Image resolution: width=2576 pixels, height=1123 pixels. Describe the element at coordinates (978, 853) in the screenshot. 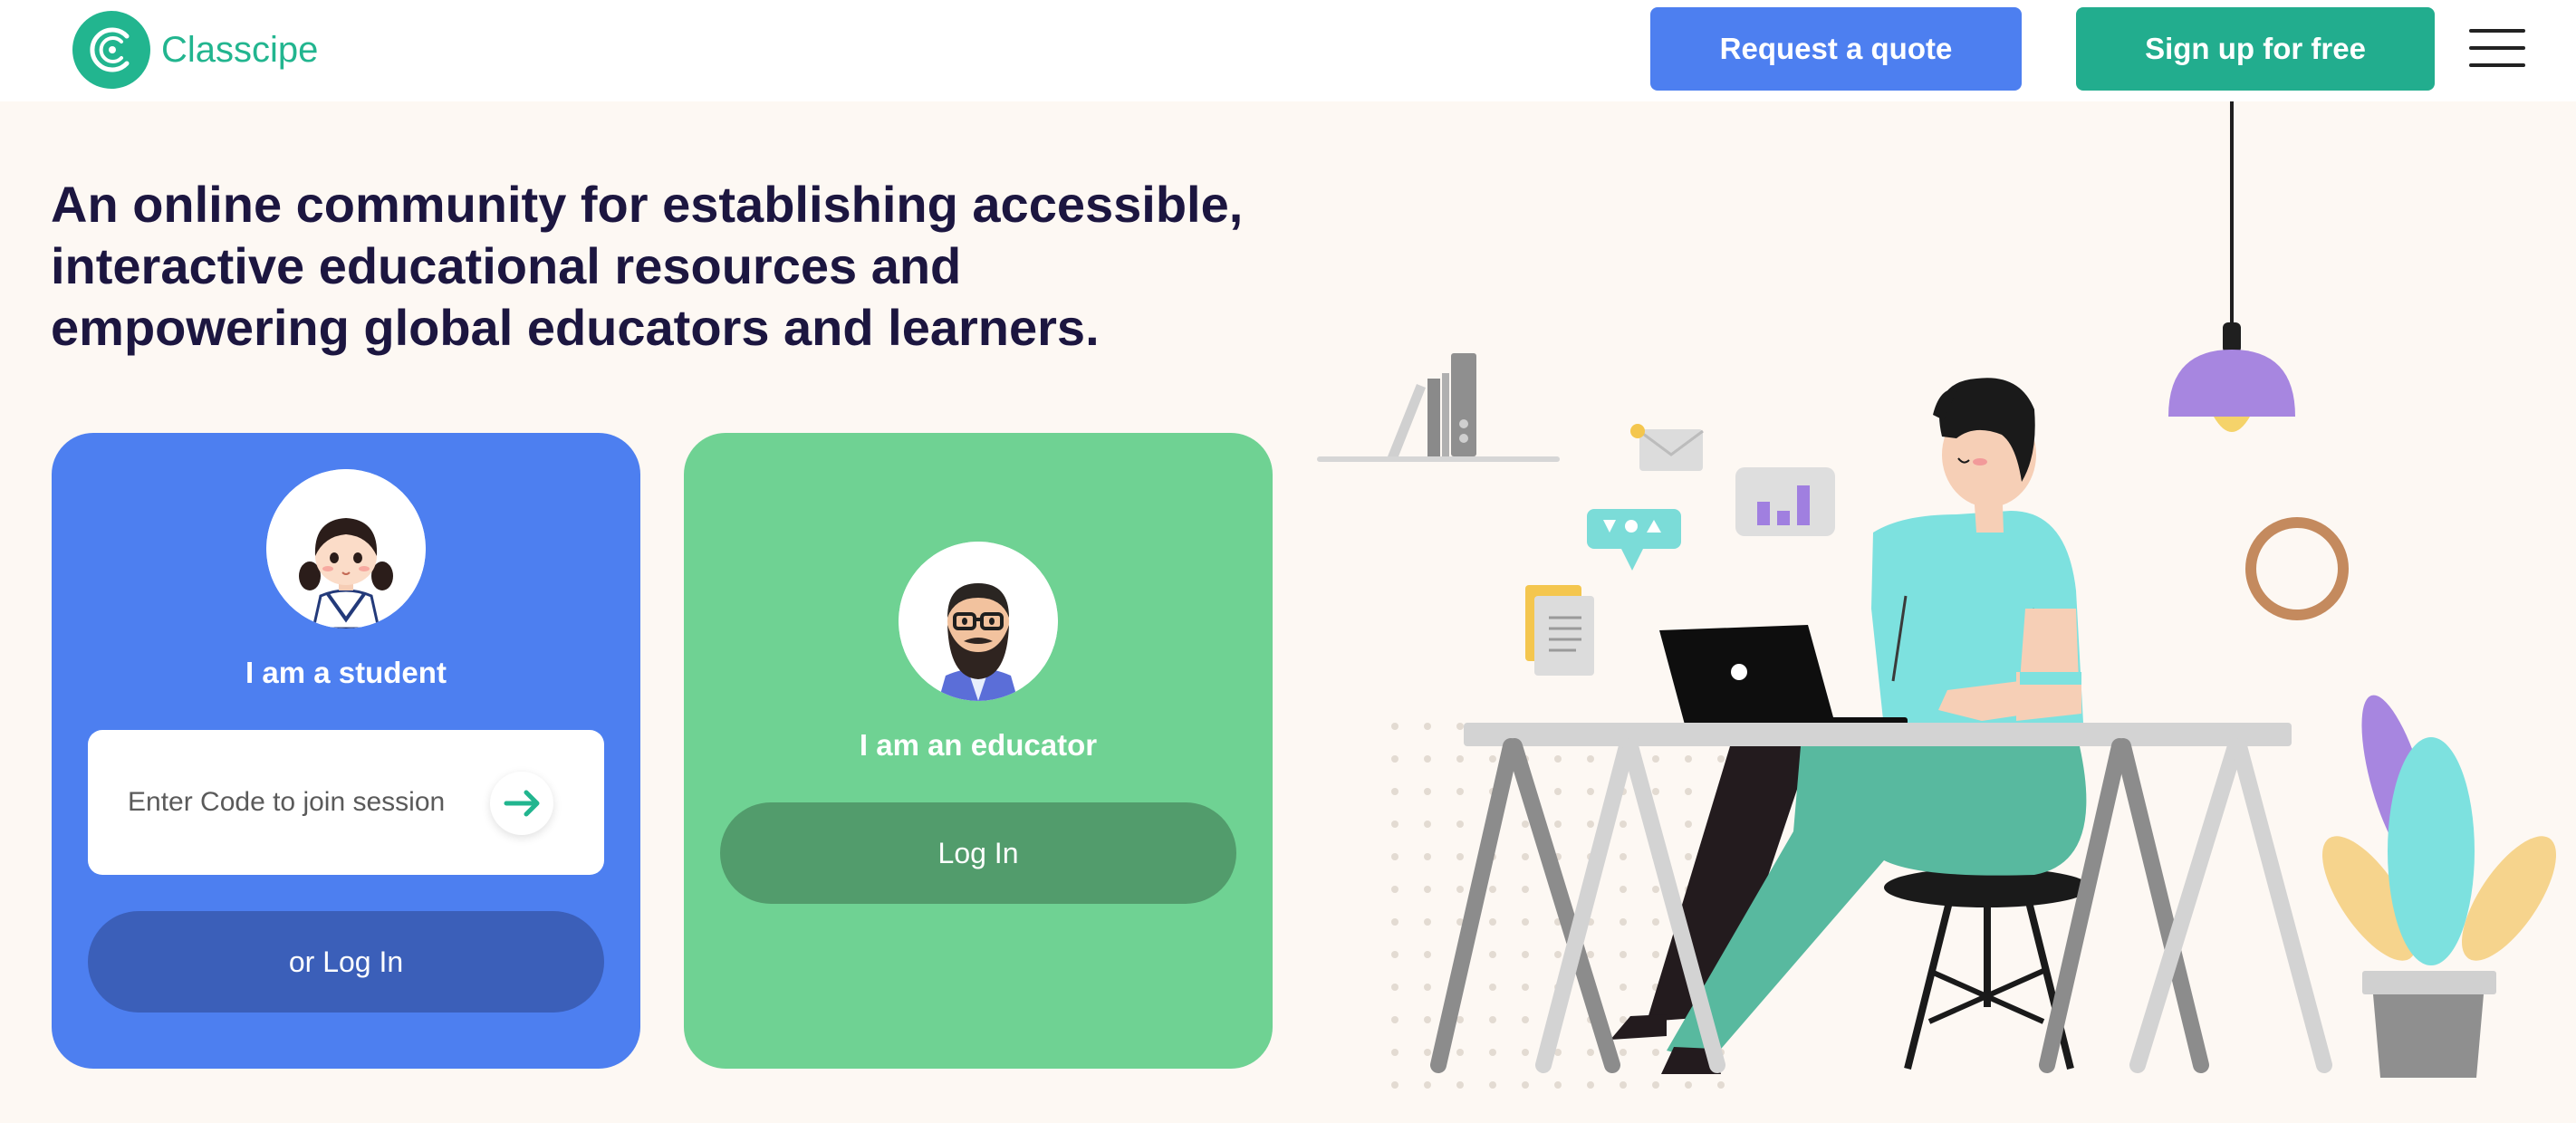

I see `educator-login-button: Log In` at that location.